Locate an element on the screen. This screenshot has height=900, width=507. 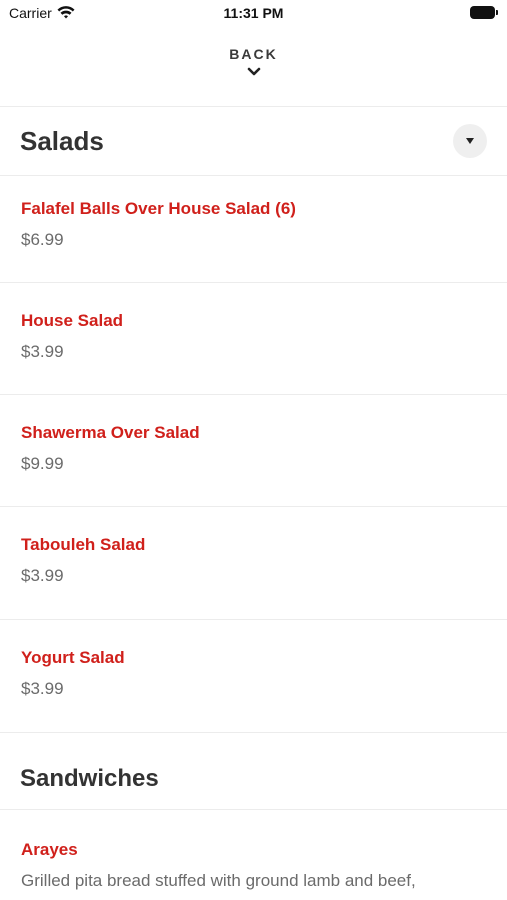
section-header-sandwiches: Sandwiches is located at coordinates (253, 771).